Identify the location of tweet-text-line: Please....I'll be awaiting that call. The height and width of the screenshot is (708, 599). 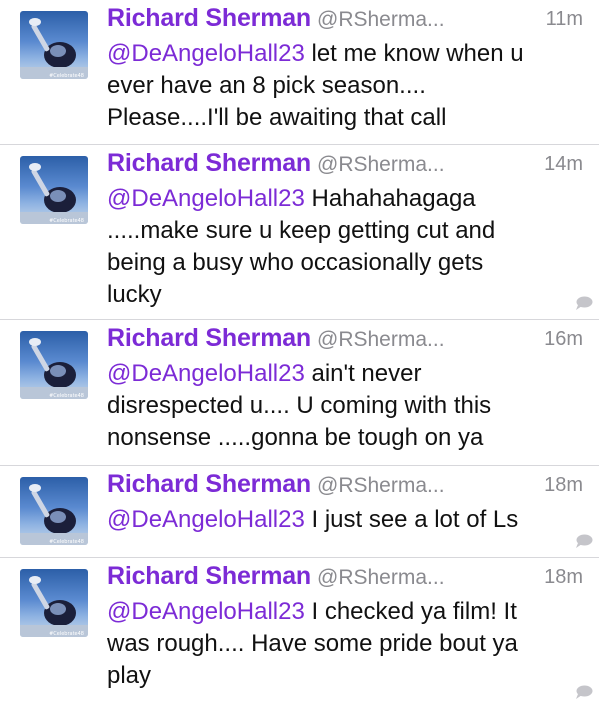
(277, 117).